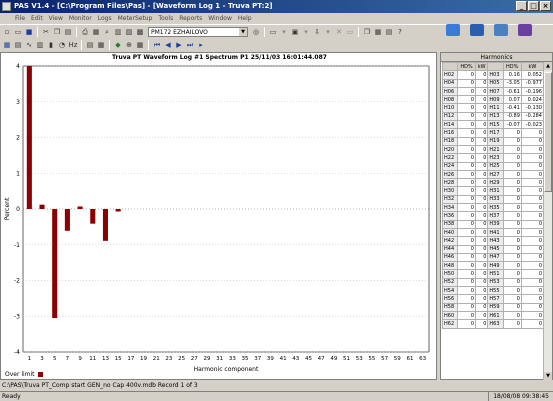 This screenshot has width=553, height=401. What do you see at coordinates (46, 32) in the screenshot?
I see `cut-icon: ✂` at bounding box center [46, 32].